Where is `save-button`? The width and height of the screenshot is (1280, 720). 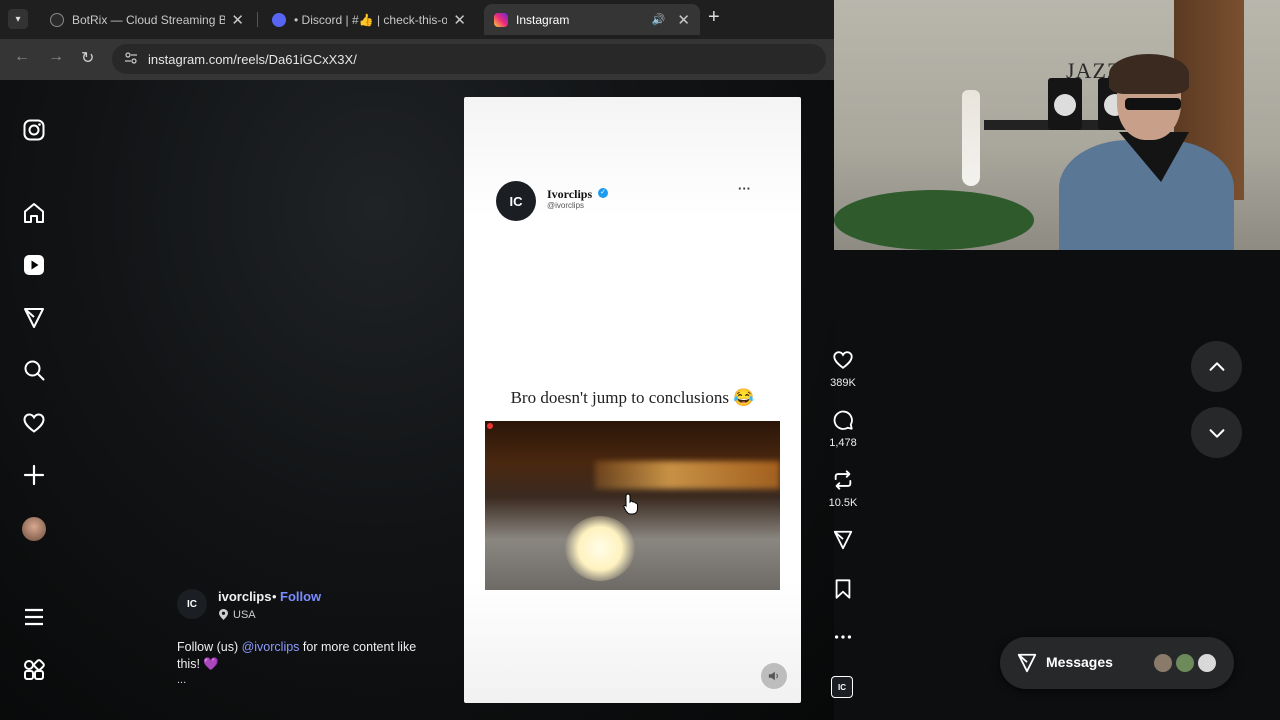 save-button is located at coordinates (843, 589).